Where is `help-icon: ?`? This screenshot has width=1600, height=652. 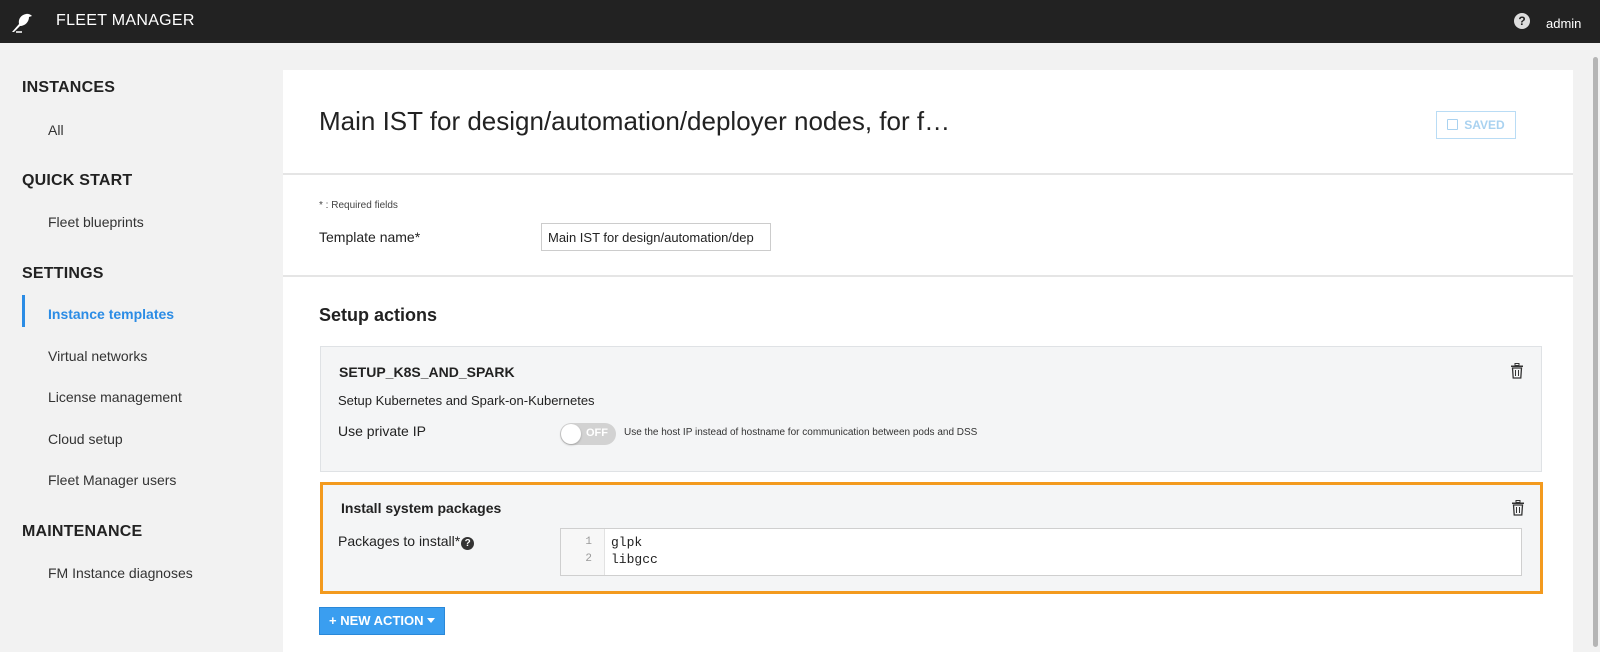
help-icon: ? is located at coordinates (1522, 21).